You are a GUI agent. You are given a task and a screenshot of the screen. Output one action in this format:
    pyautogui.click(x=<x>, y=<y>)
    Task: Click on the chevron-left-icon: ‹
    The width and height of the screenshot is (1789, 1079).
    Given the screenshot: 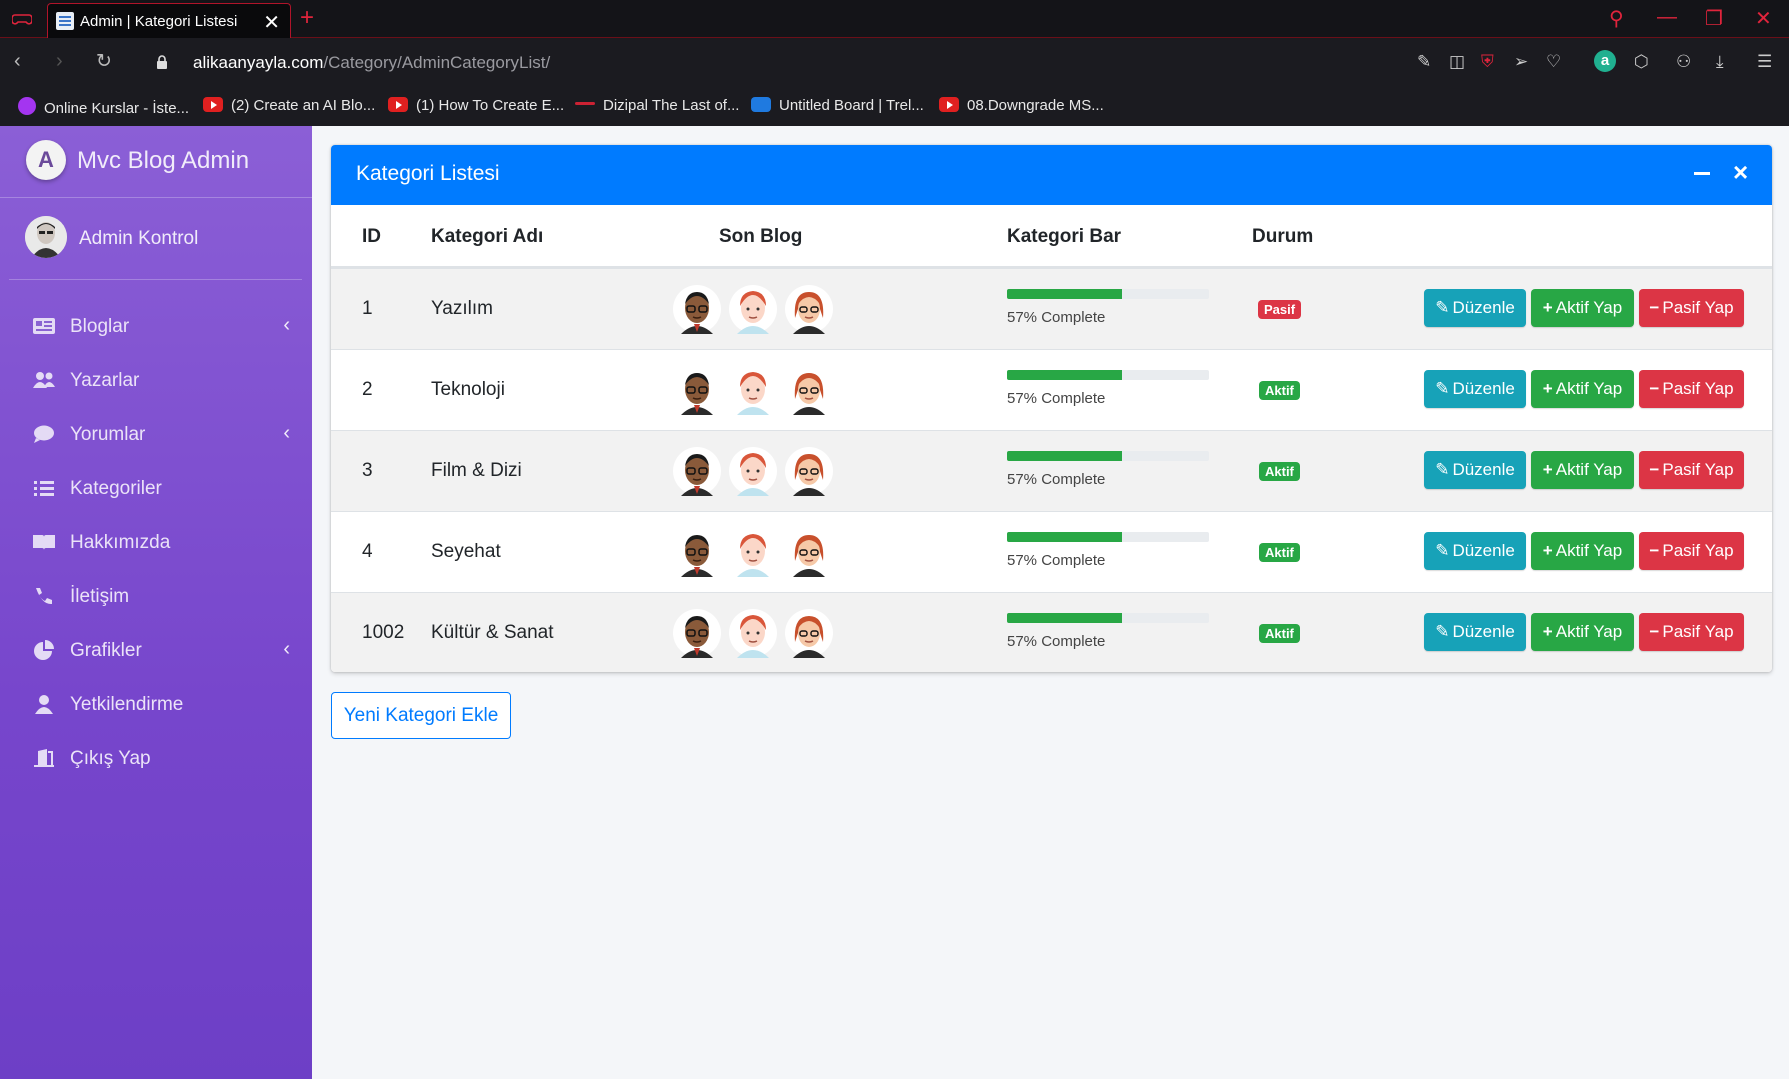 What is the action you would take?
    pyautogui.click(x=286, y=433)
    